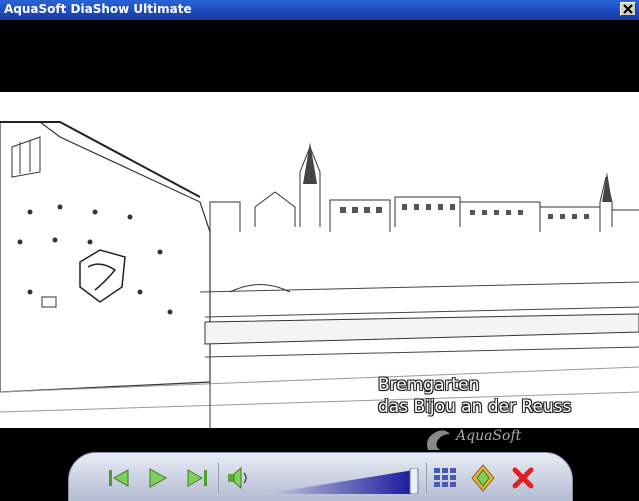 The height and width of the screenshot is (501, 639). I want to click on volume-slider, so click(342, 481).